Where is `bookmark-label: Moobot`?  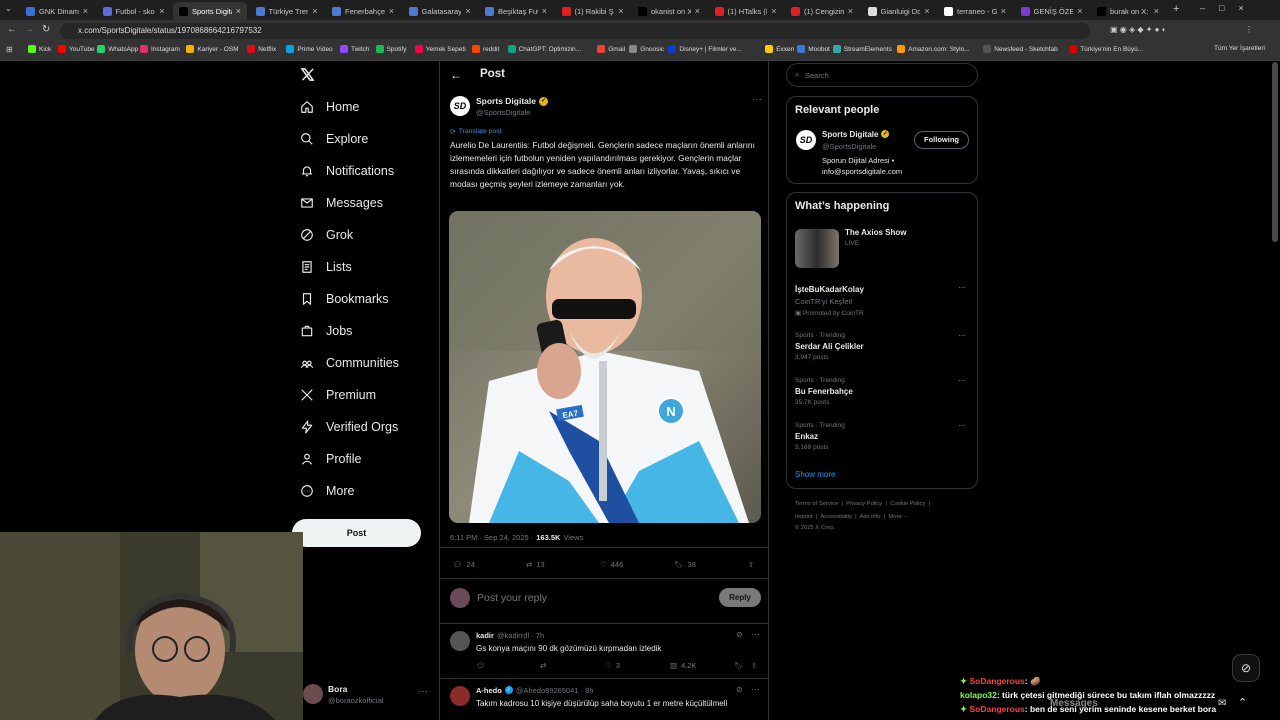 bookmark-label: Moobot is located at coordinates (819, 49).